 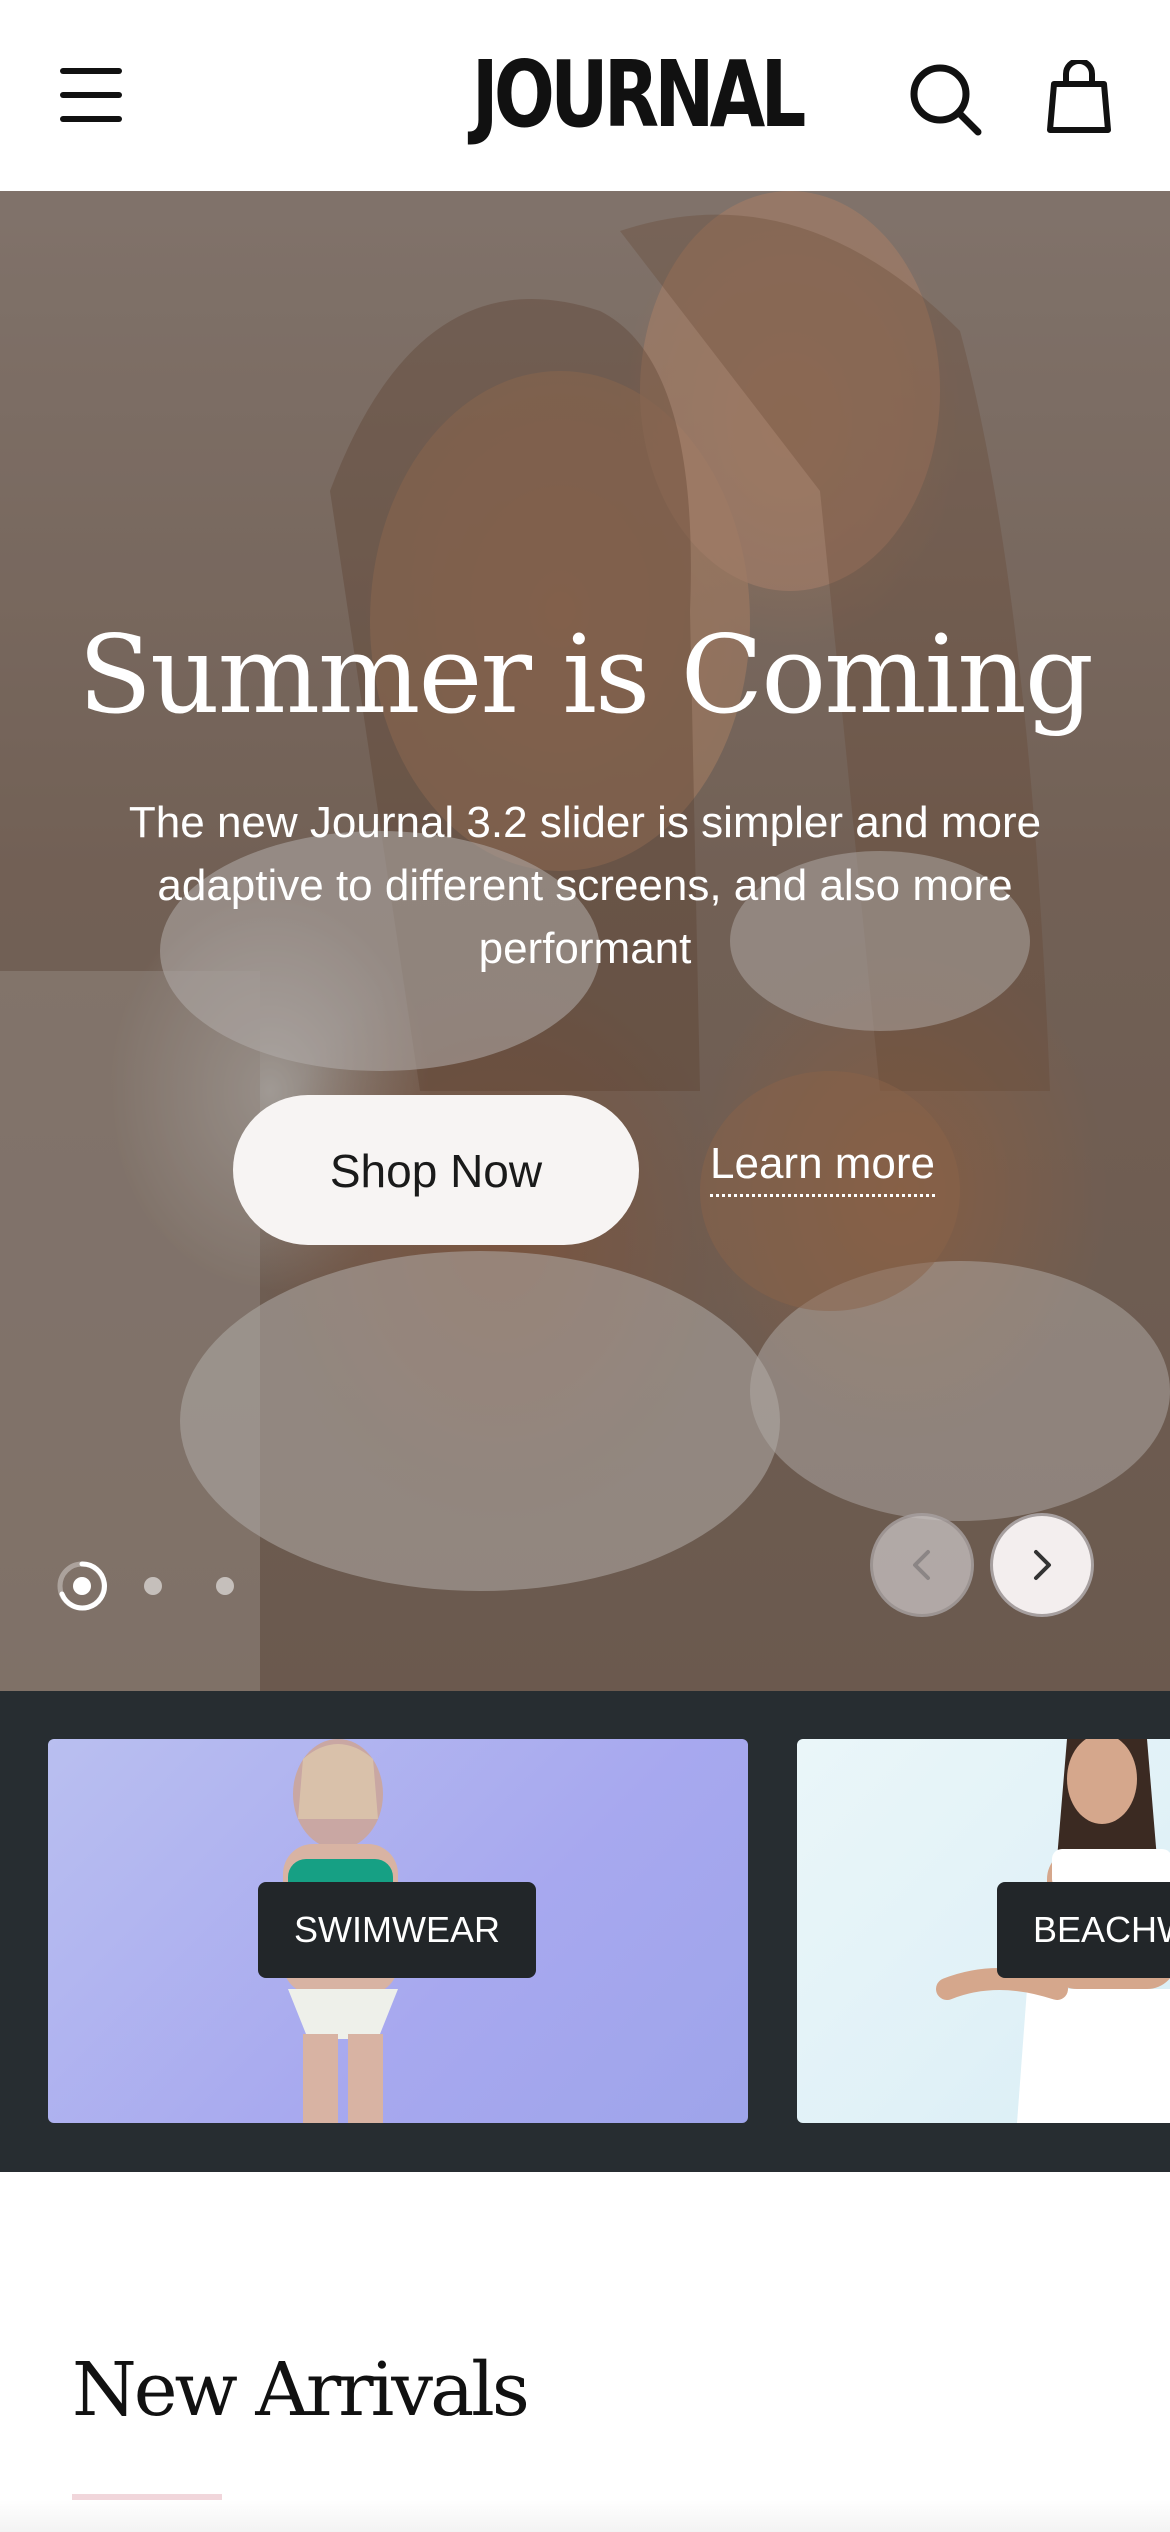 I want to click on search-icon, so click(x=946, y=100).